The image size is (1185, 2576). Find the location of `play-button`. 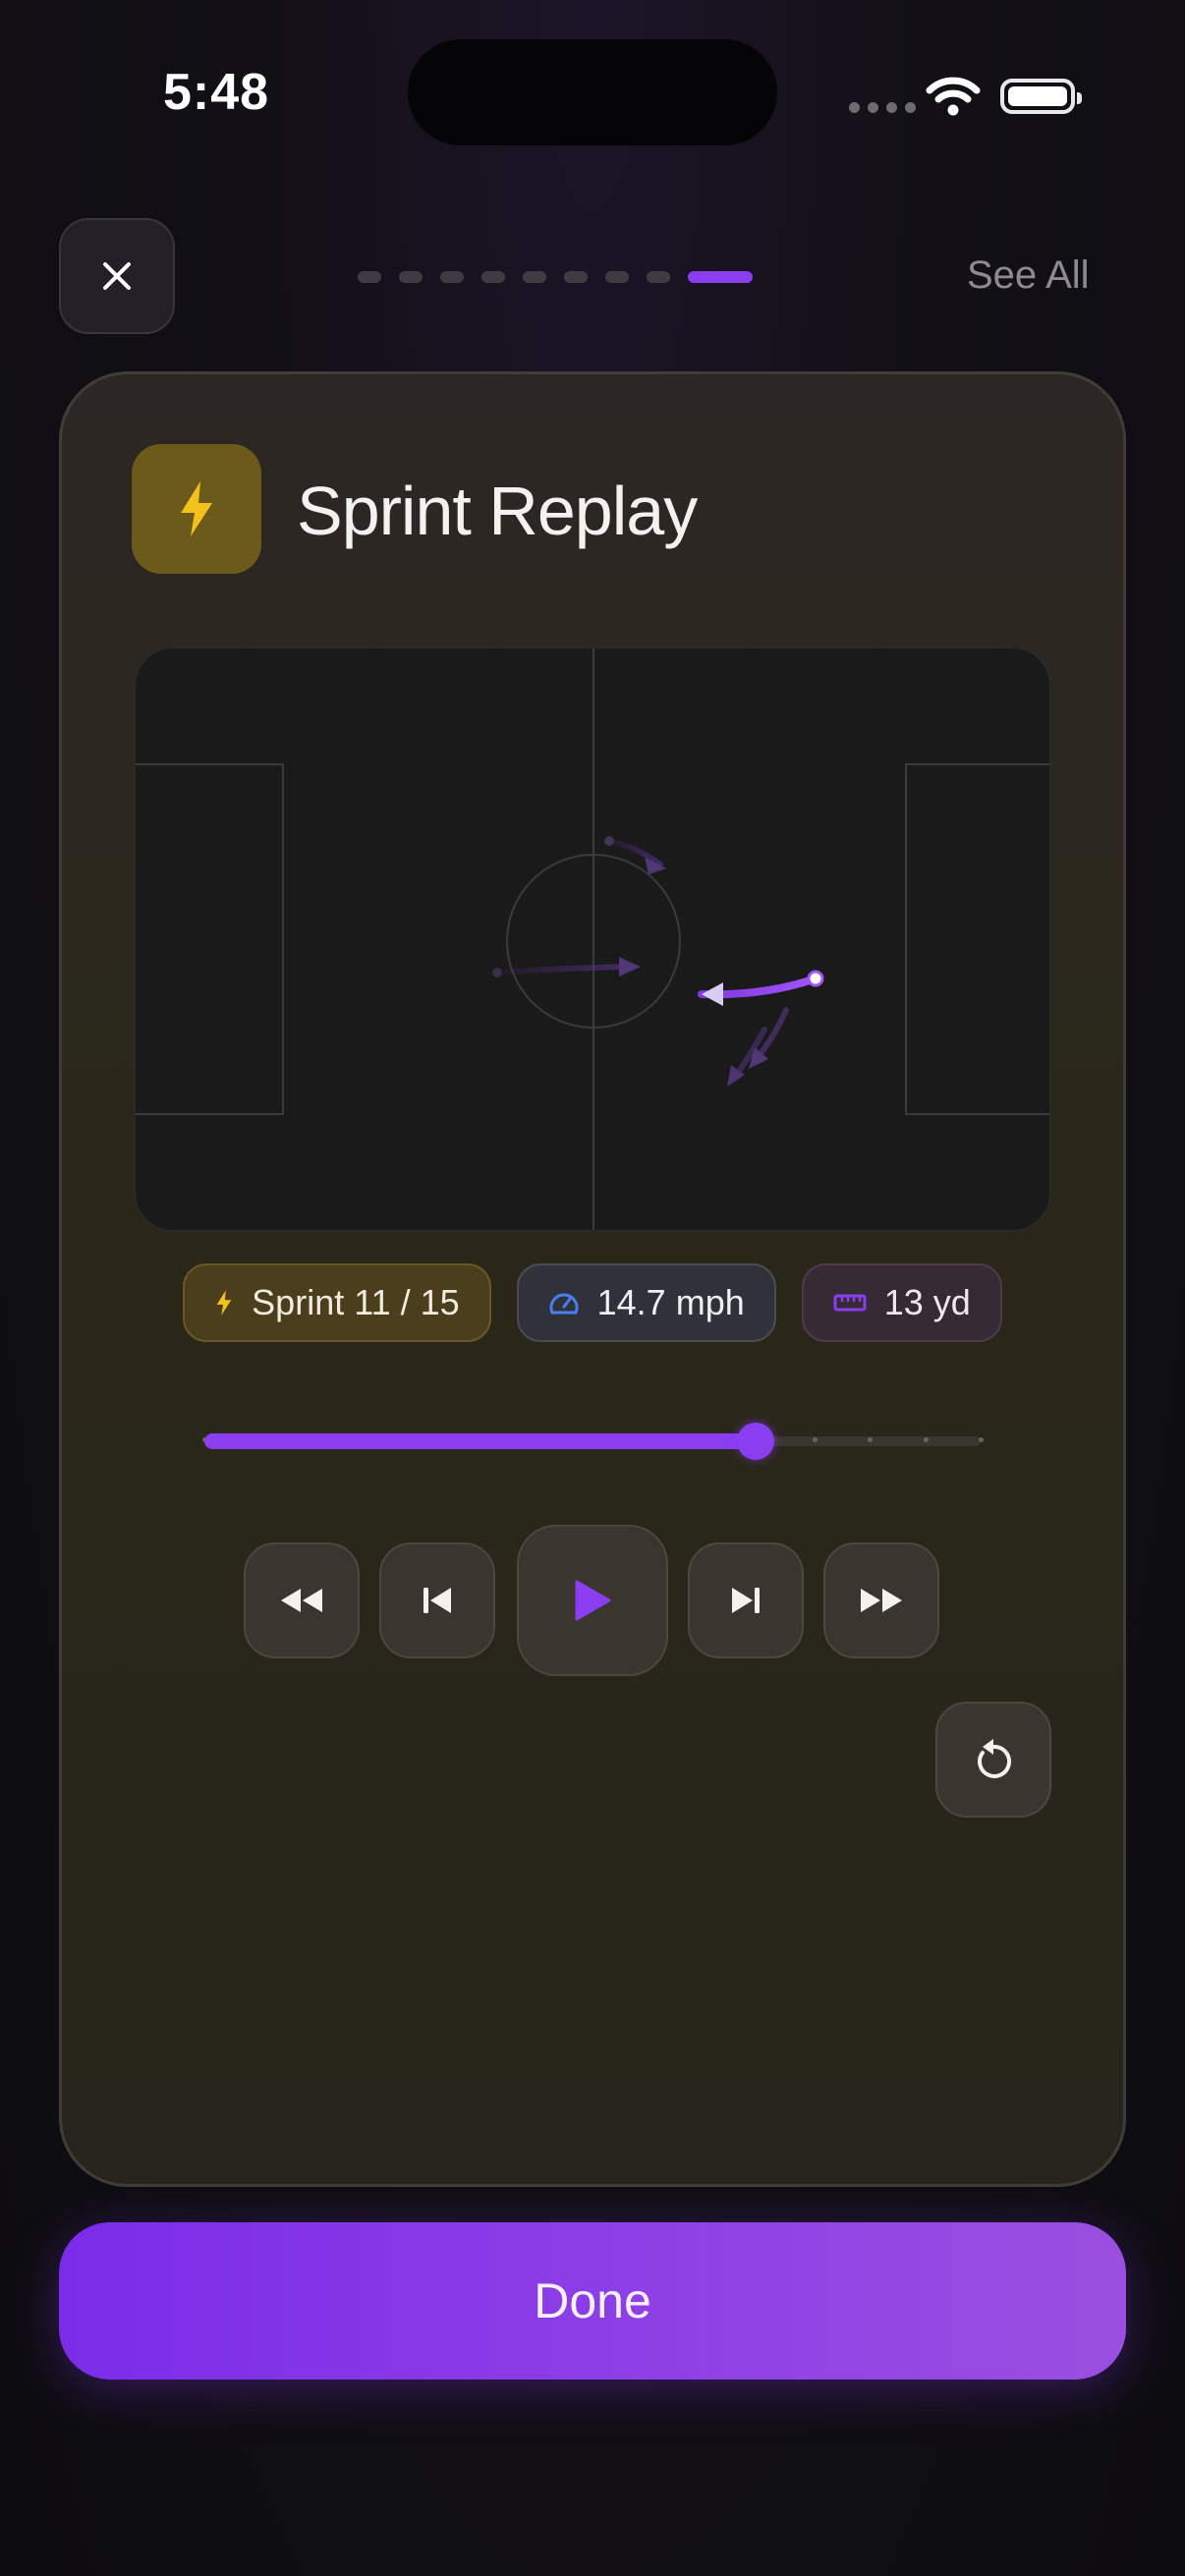

play-button is located at coordinates (592, 1600).